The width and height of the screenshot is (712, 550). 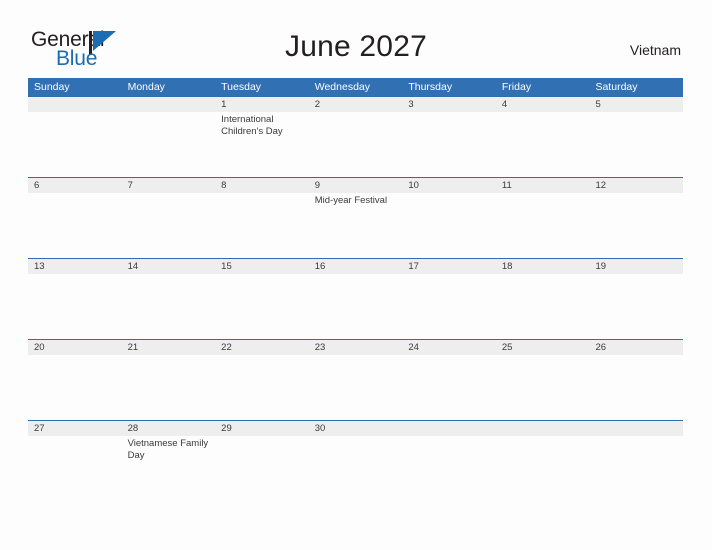 What do you see at coordinates (543, 136) in the screenshot?
I see `day-cell: 4` at bounding box center [543, 136].